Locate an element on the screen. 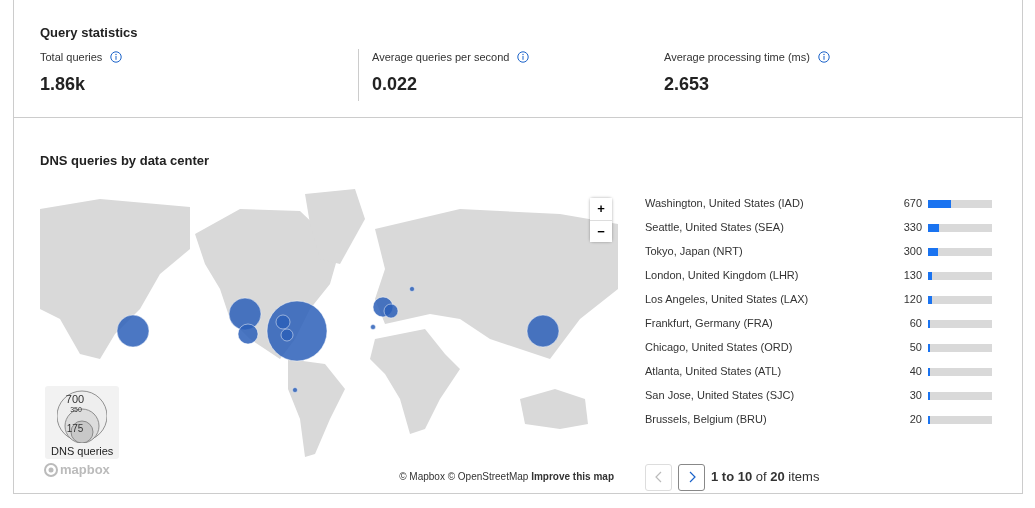 This screenshot has height=508, width=1035. query-count: 130 is located at coordinates (912, 276).